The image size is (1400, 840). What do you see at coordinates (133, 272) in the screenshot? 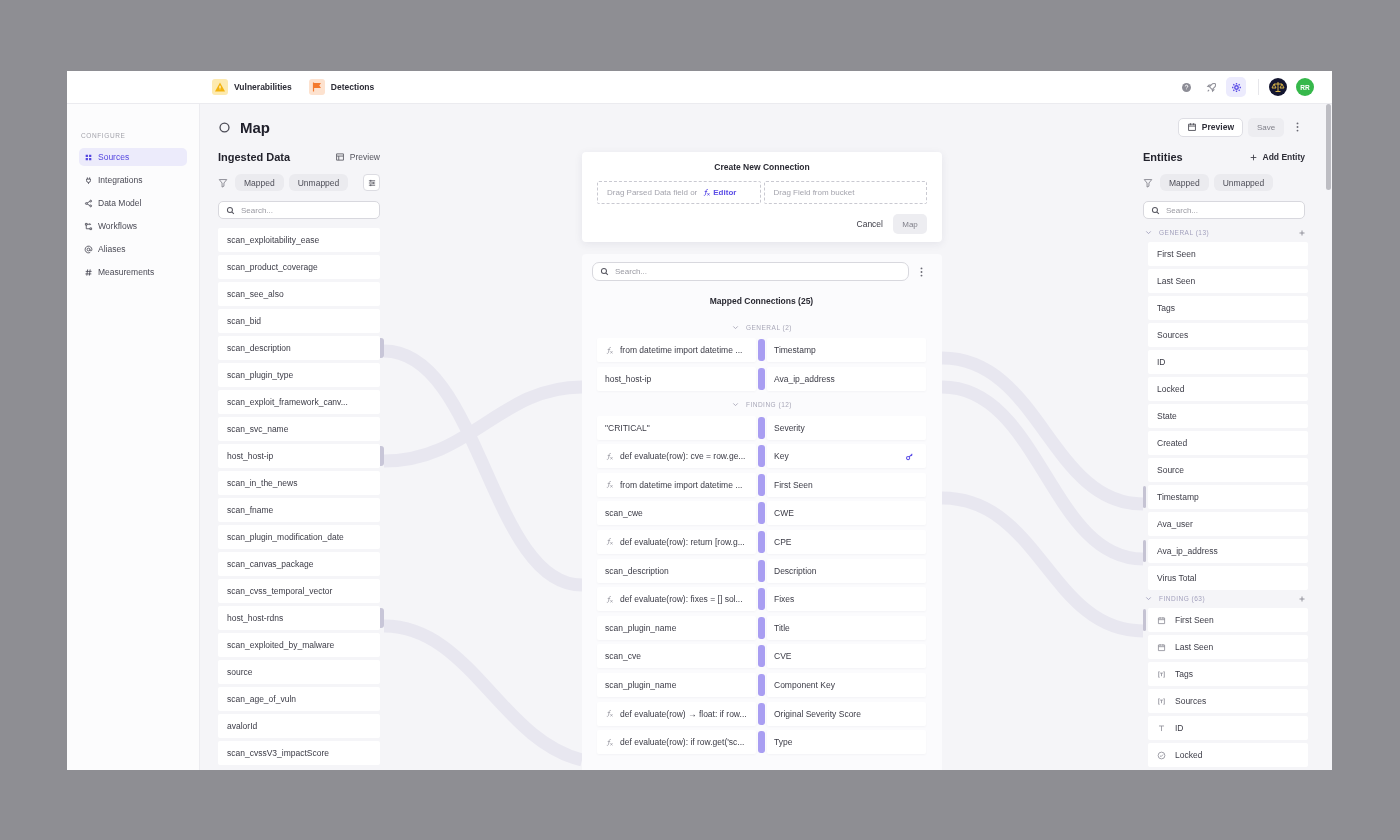
I see `sidebar-item: Measurements` at bounding box center [133, 272].